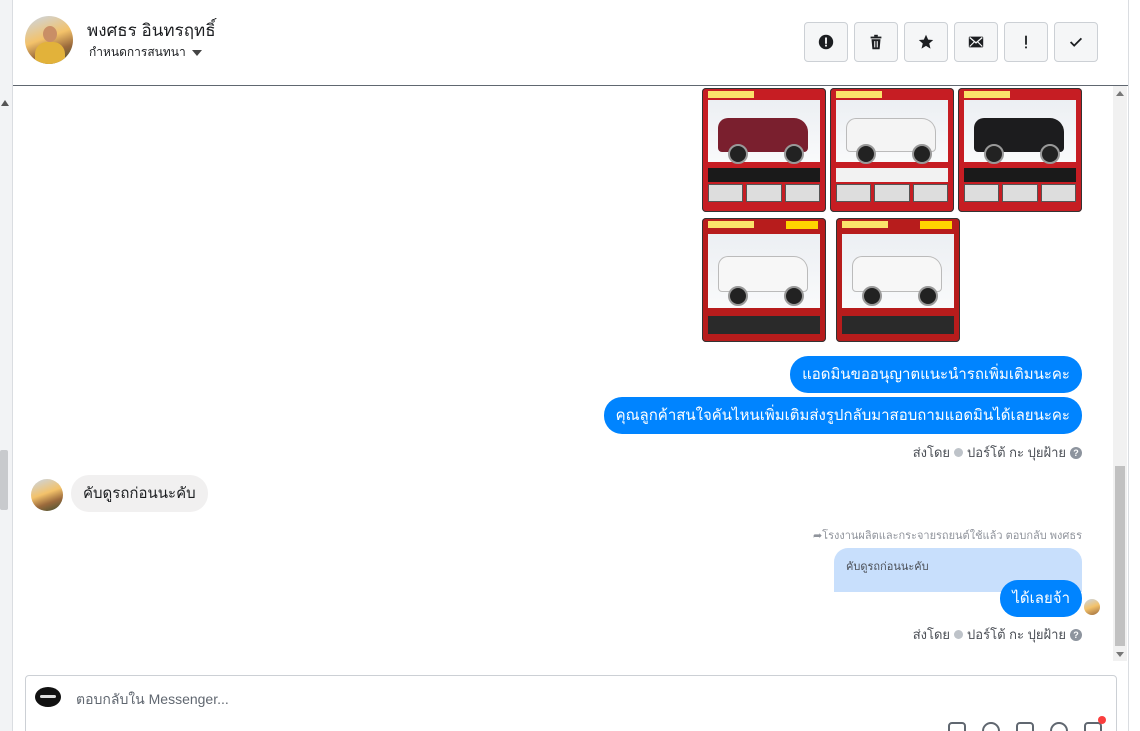 The image size is (1140, 731). Describe the element at coordinates (137, 52) in the screenshot. I see `conversation-schedule-label: กำหนดการสนทนา` at that location.